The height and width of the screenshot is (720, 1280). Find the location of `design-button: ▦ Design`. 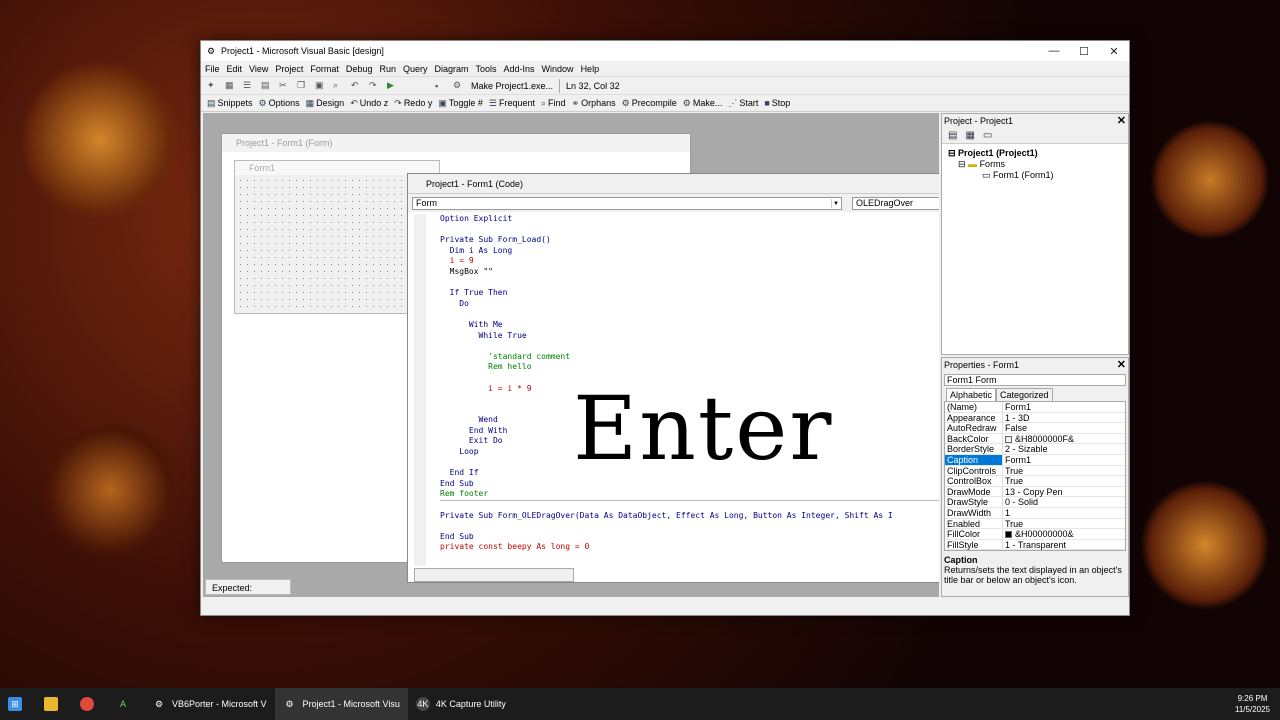

design-button: ▦ Design is located at coordinates (325, 103).